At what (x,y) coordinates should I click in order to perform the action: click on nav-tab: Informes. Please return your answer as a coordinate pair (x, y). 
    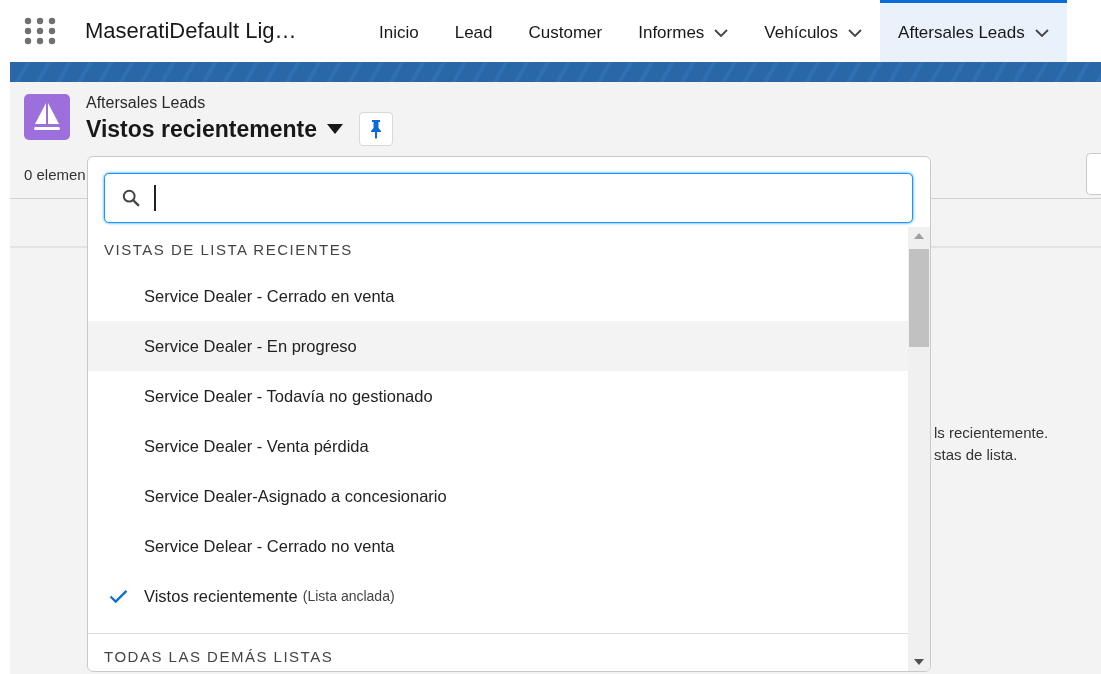
    Looking at the image, I should click on (683, 31).